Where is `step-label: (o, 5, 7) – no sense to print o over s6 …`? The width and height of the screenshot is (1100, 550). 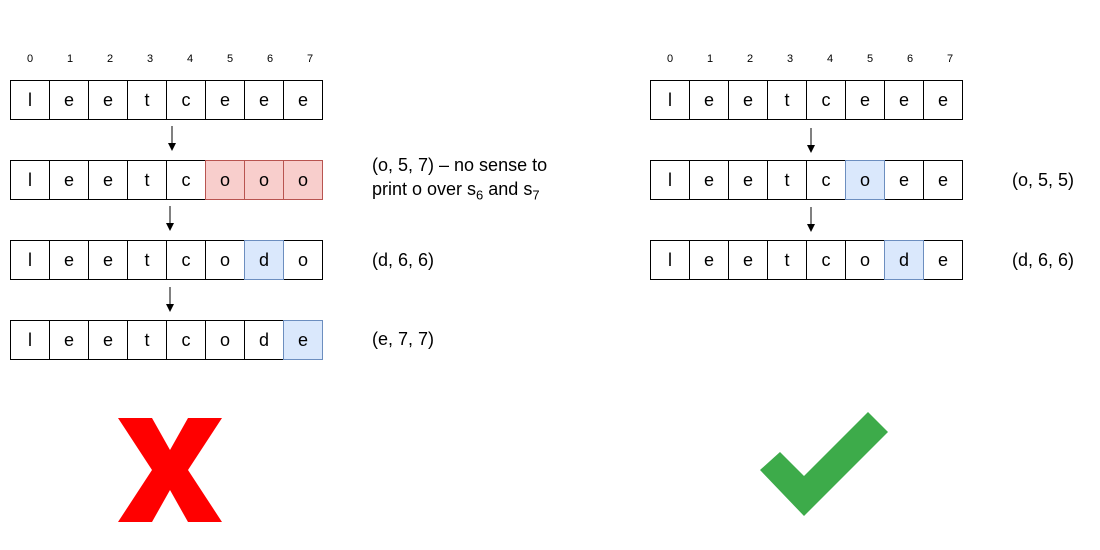 step-label: (o, 5, 7) – no sense to print o over s6 … is located at coordinates (459, 180).